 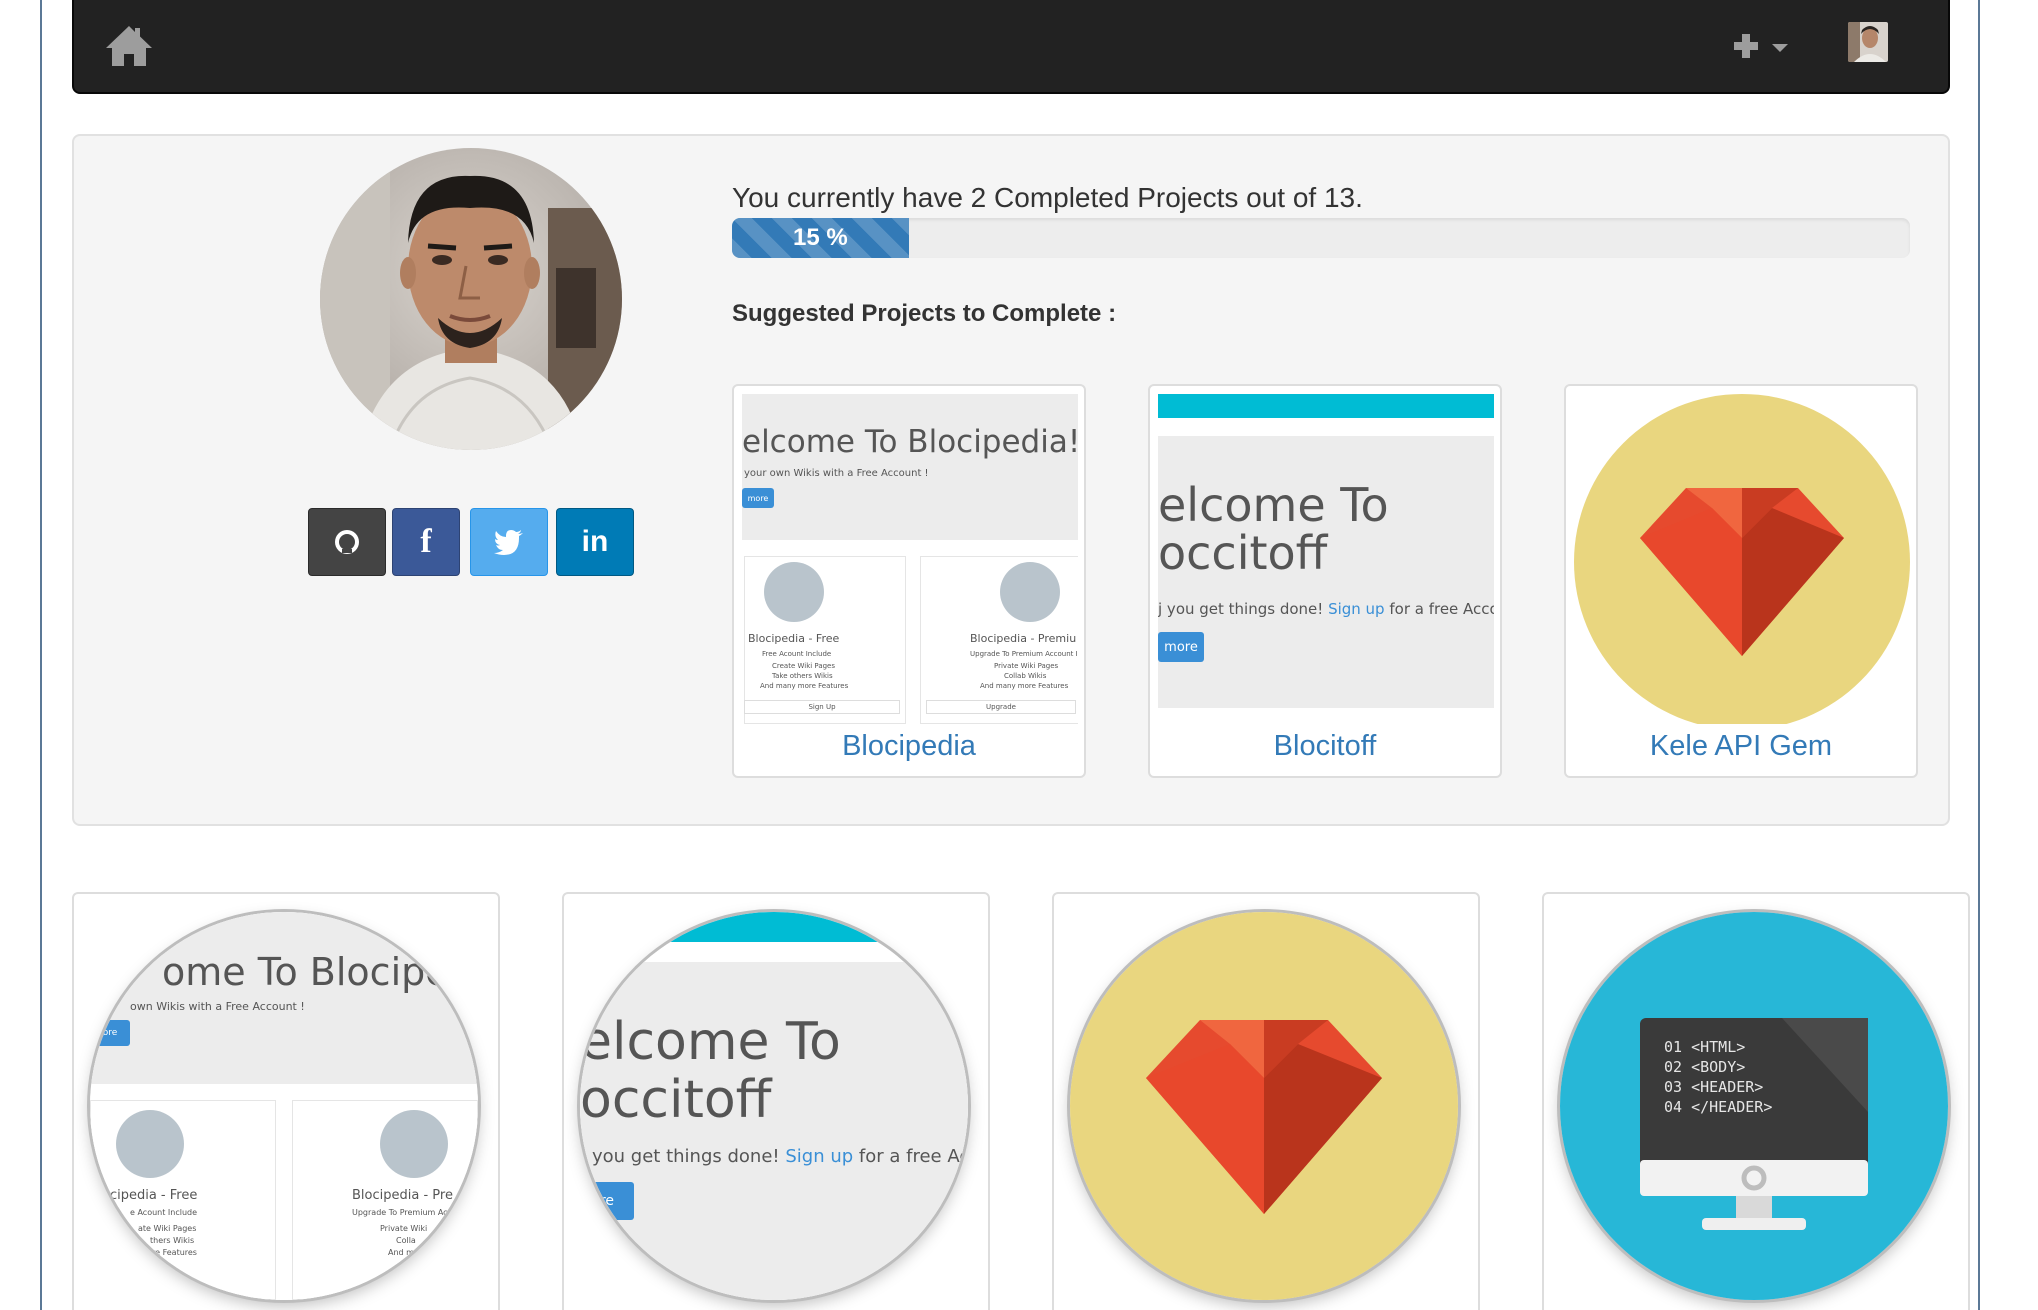 I want to click on progress-label: 15 %, so click(x=820, y=237).